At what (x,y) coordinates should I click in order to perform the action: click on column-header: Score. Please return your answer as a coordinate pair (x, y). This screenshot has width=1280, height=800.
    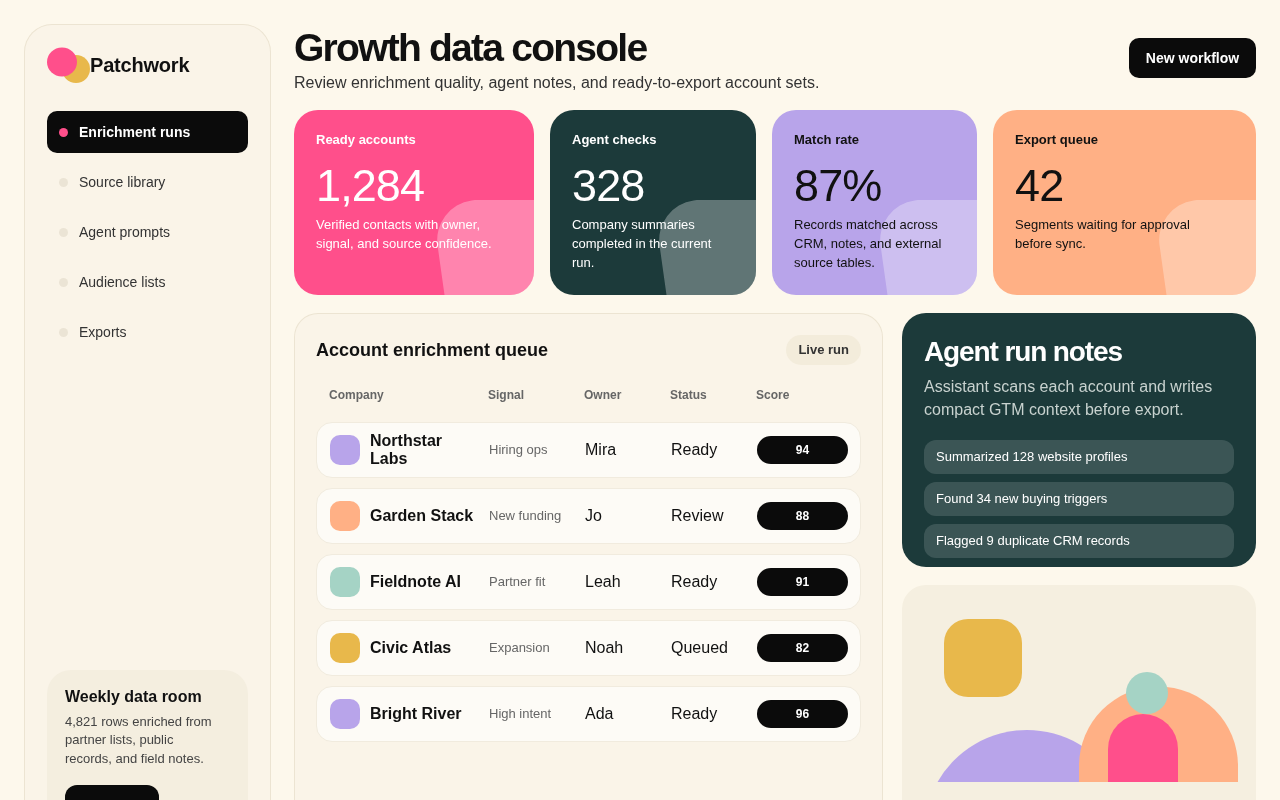
    Looking at the image, I should click on (773, 395).